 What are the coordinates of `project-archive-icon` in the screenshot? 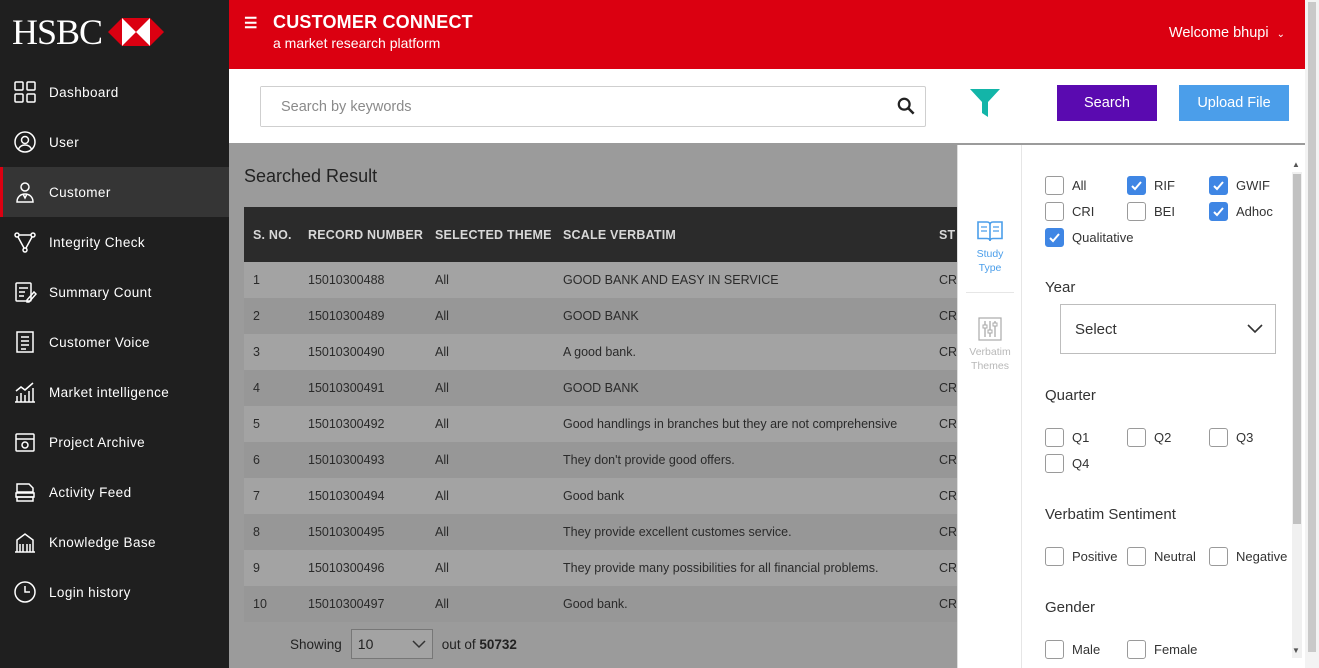 It's located at (25, 442).